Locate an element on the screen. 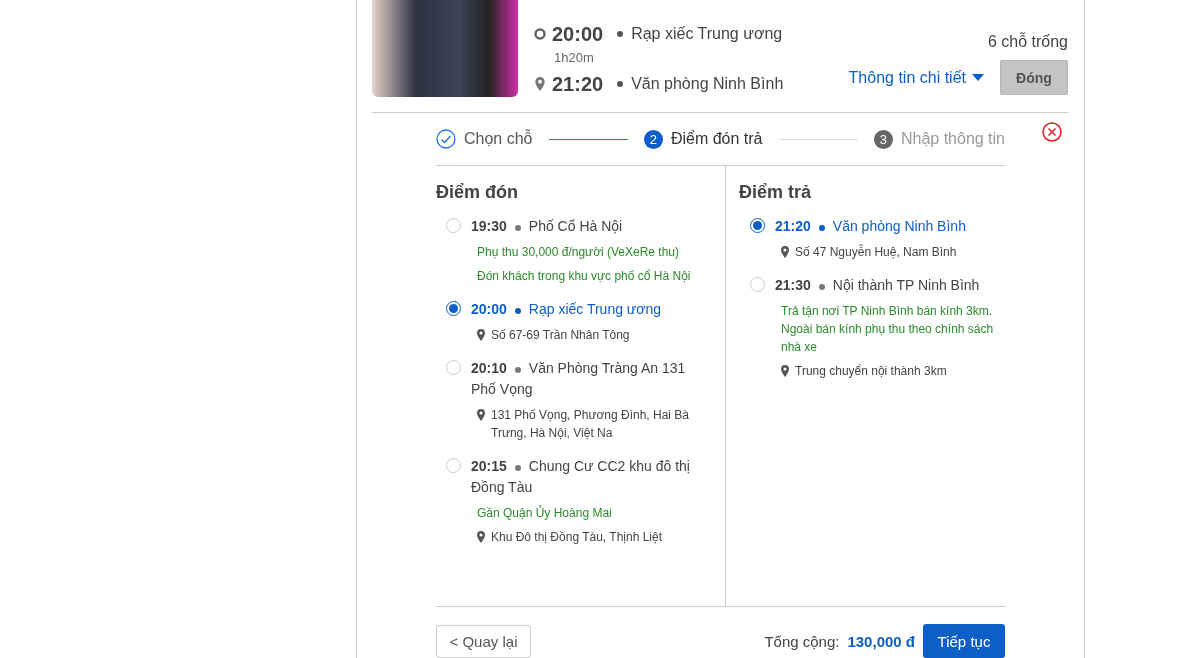 This screenshot has width=1194, height=658. column-title: Điểm trả is located at coordinates (776, 193).